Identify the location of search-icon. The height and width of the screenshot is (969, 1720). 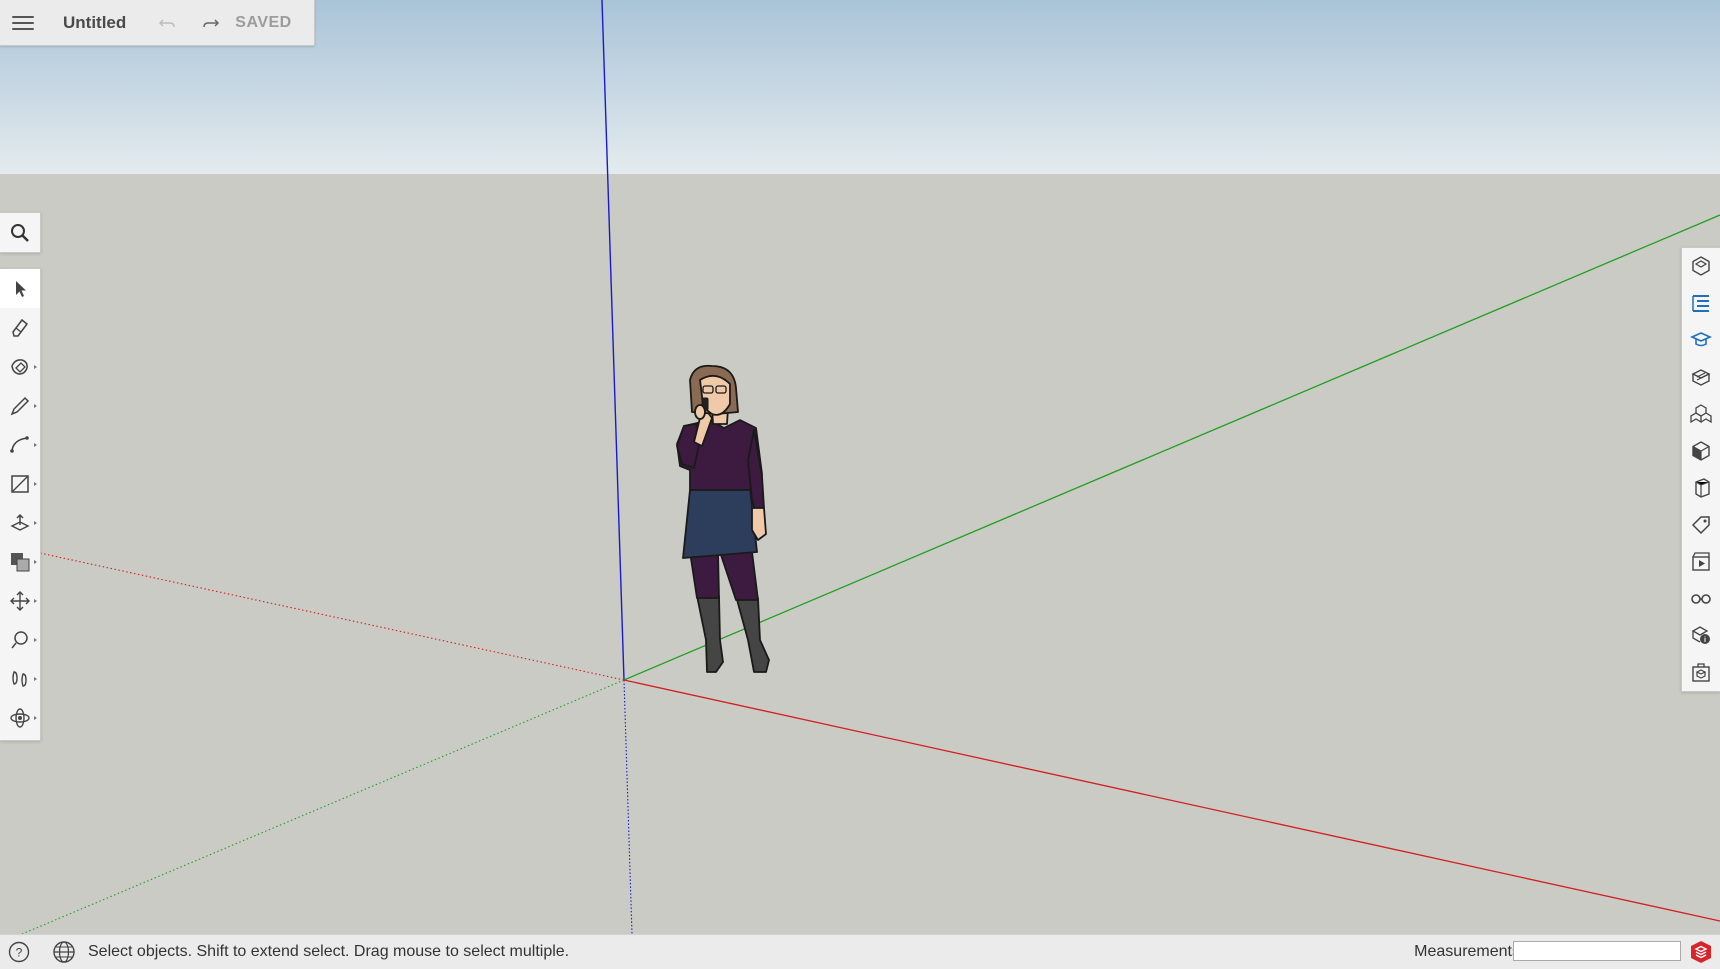
(20, 232).